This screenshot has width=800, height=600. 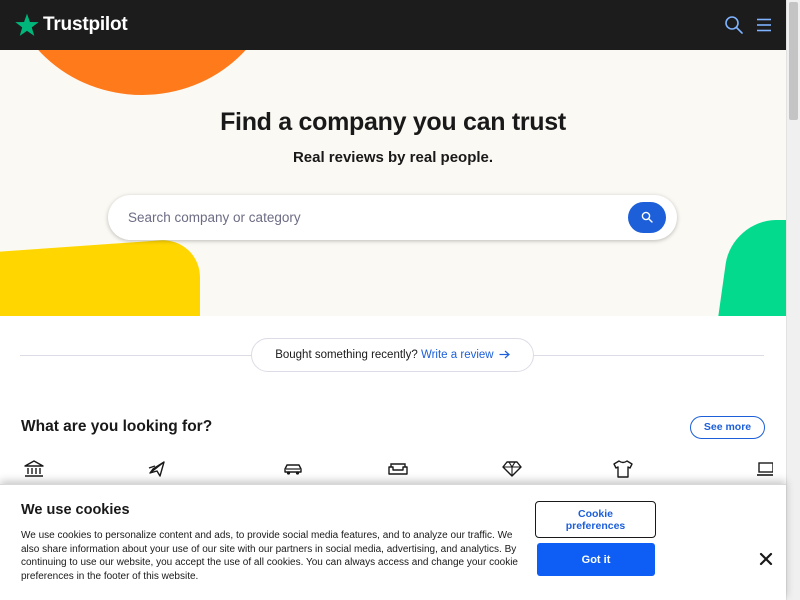 What do you see at coordinates (346, 355) in the screenshot?
I see `bought-text: Bought something recently?` at bounding box center [346, 355].